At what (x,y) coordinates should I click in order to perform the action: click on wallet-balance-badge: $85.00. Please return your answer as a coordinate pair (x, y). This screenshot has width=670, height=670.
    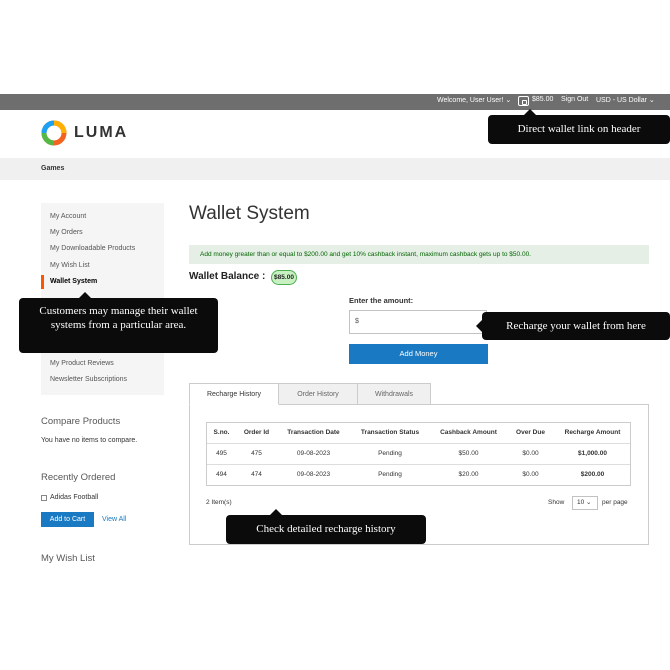
    Looking at the image, I should click on (284, 277).